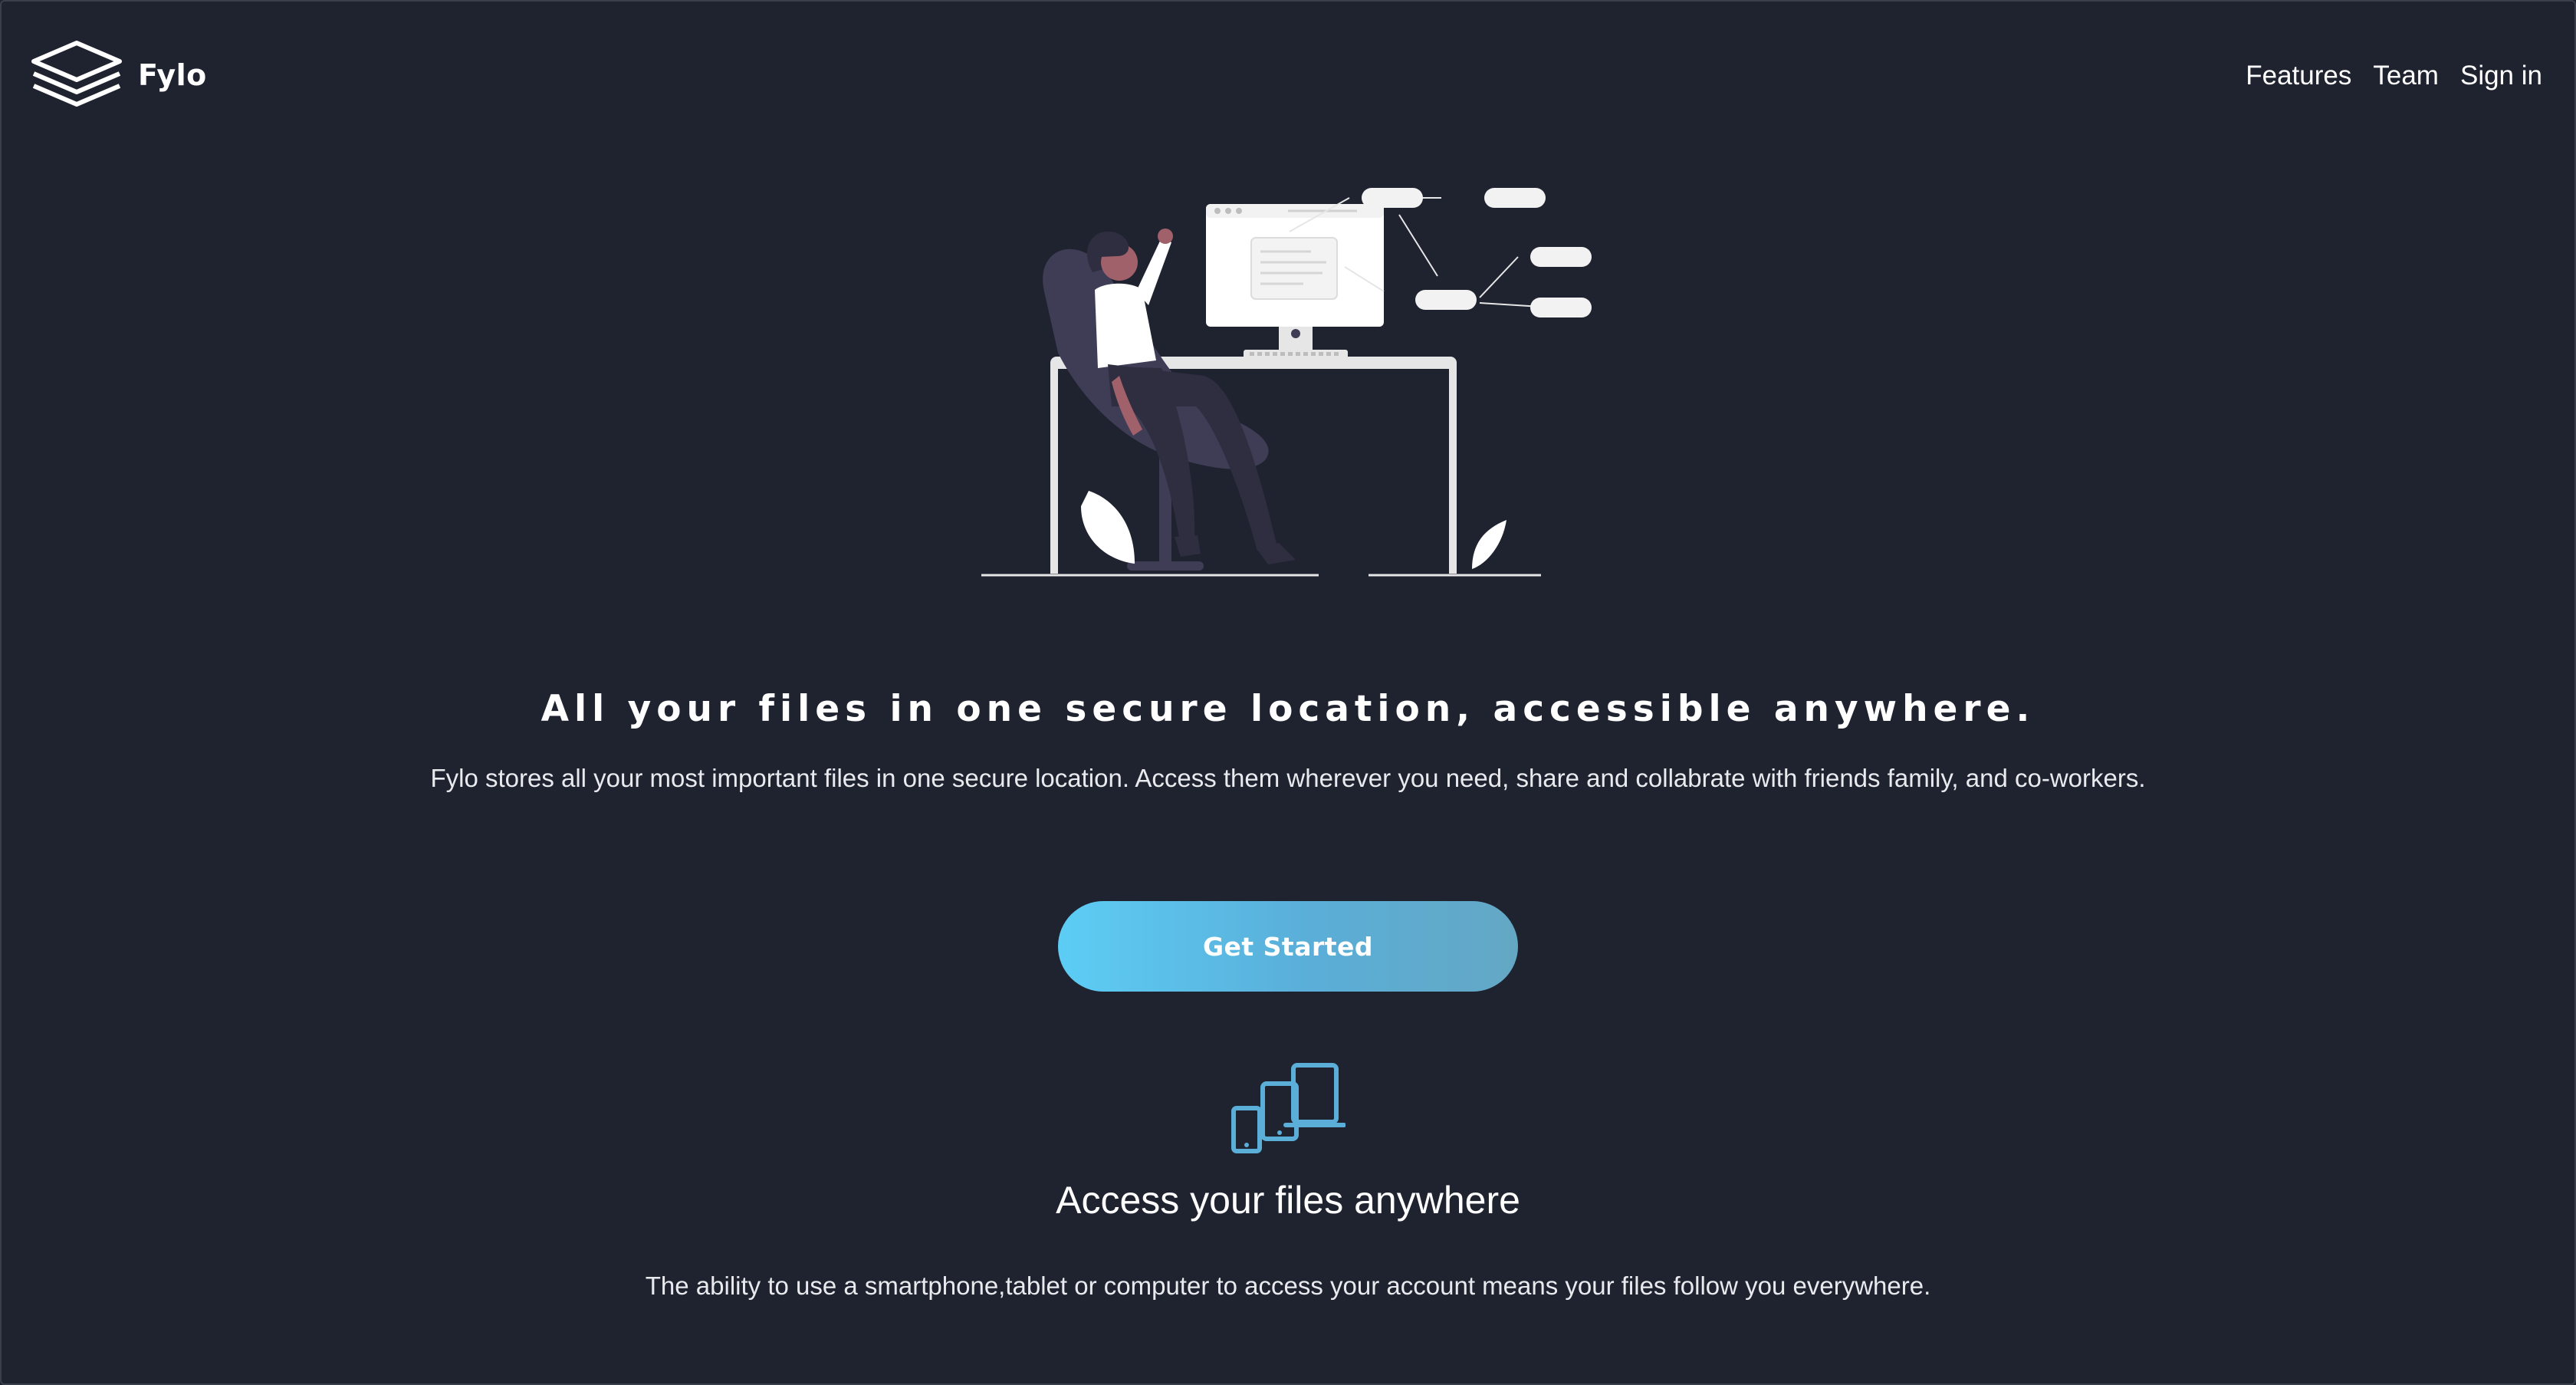 This screenshot has width=2576, height=1385. What do you see at coordinates (2501, 76) in the screenshot?
I see `nav-sign-in: Sign in` at bounding box center [2501, 76].